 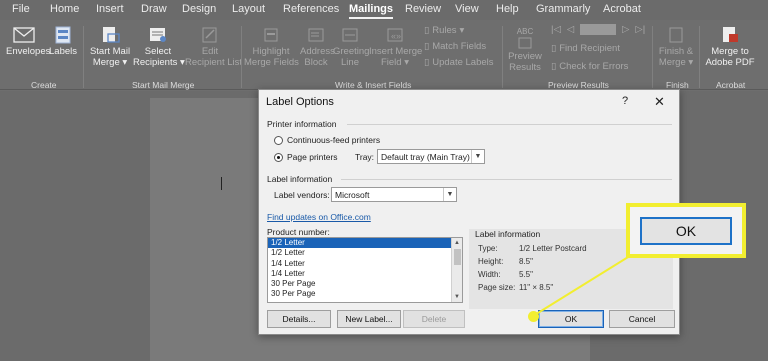 I want to click on ok-button-magnified: OK, so click(x=686, y=231).